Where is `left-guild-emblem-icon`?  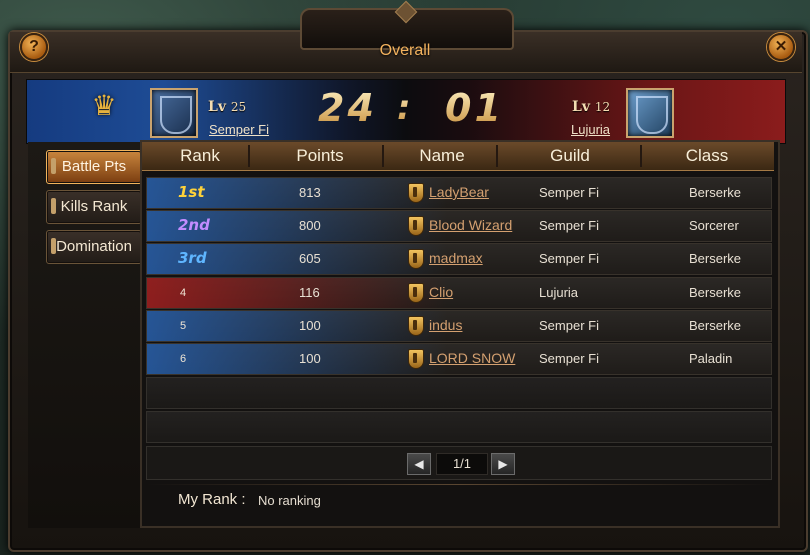
left-guild-emblem-icon is located at coordinates (174, 113).